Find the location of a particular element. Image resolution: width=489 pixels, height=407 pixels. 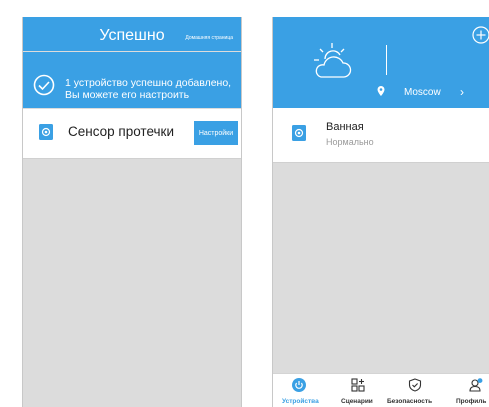

header-divider is located at coordinates (386, 60).